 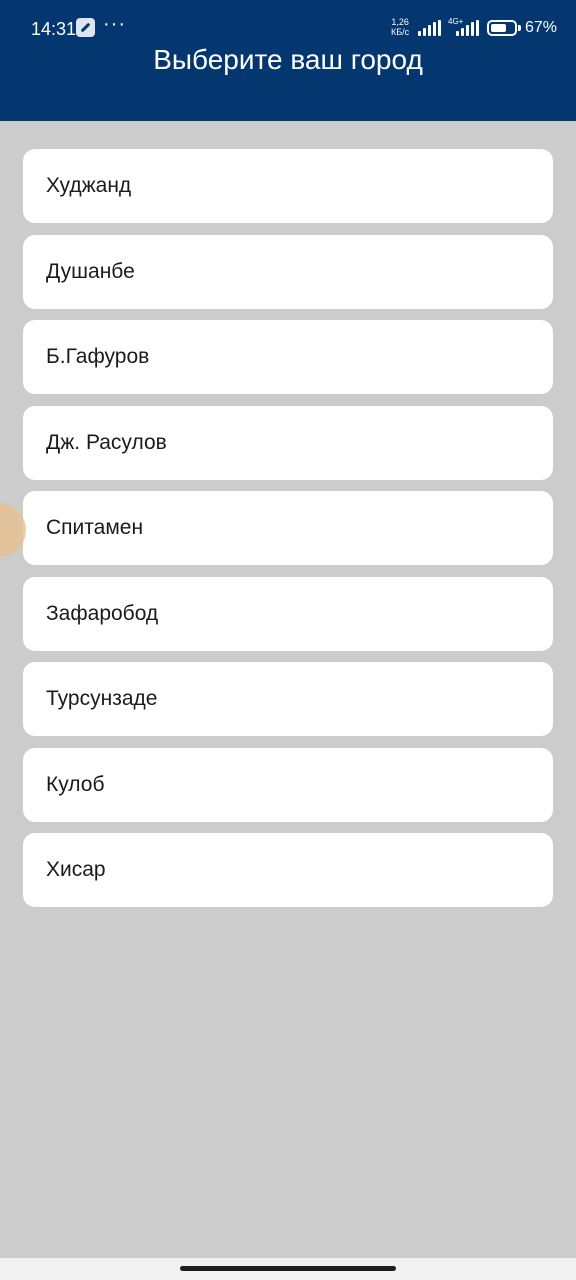 What do you see at coordinates (288, 271) in the screenshot?
I see `city-item-dushanbe: Душанбе` at bounding box center [288, 271].